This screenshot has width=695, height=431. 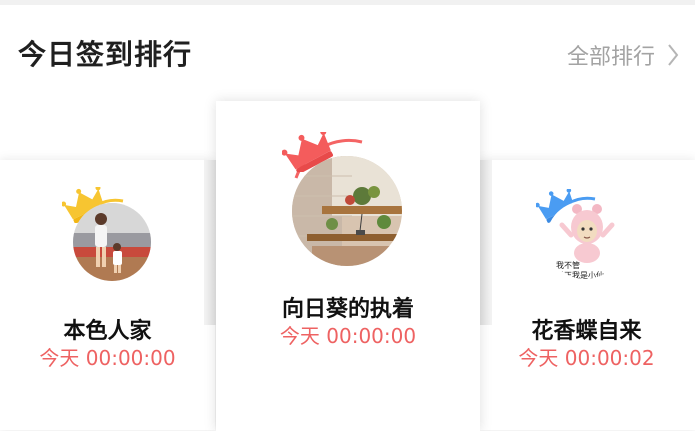 I want to click on user-name: 本色人家, so click(x=107, y=331).